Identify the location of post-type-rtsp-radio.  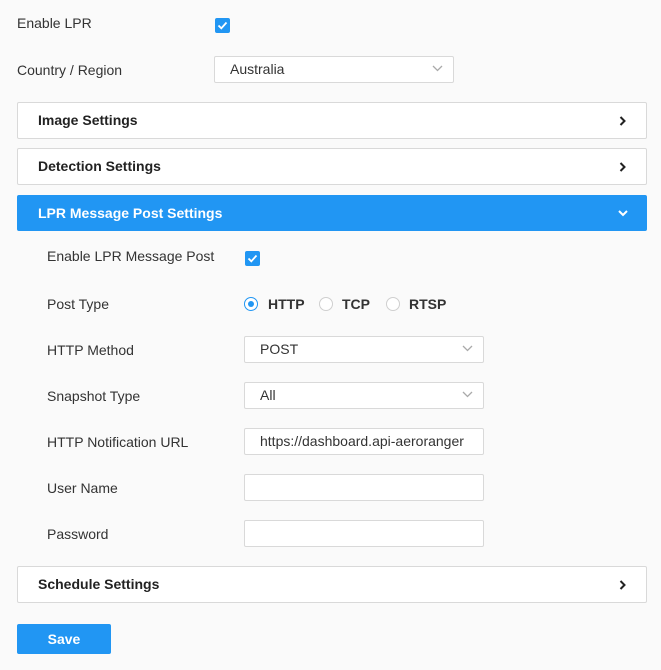
(393, 304).